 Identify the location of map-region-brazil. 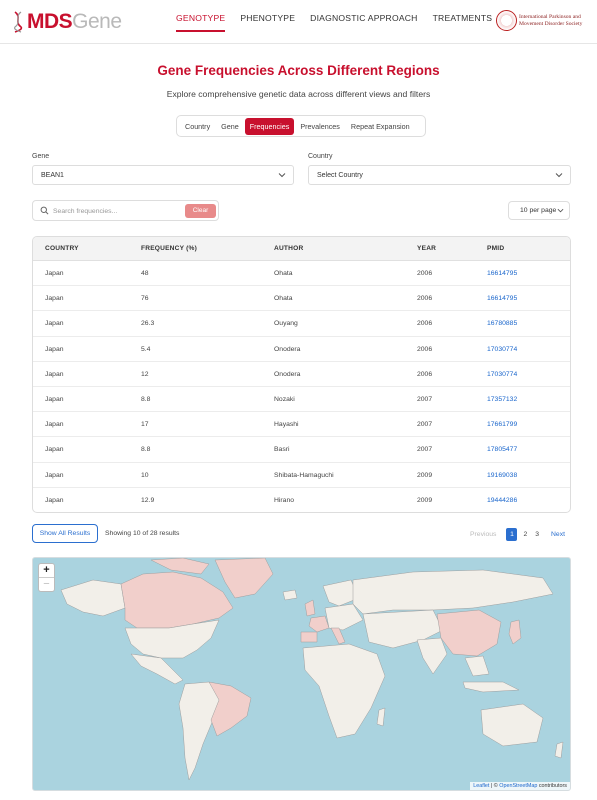
(230, 709).